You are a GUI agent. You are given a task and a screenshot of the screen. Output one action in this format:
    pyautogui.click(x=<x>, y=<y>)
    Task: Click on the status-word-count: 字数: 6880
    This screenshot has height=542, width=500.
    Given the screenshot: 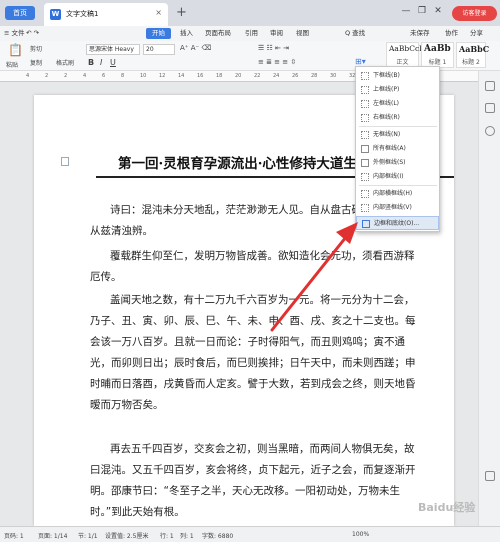 What is the action you would take?
    pyautogui.click(x=217, y=535)
    